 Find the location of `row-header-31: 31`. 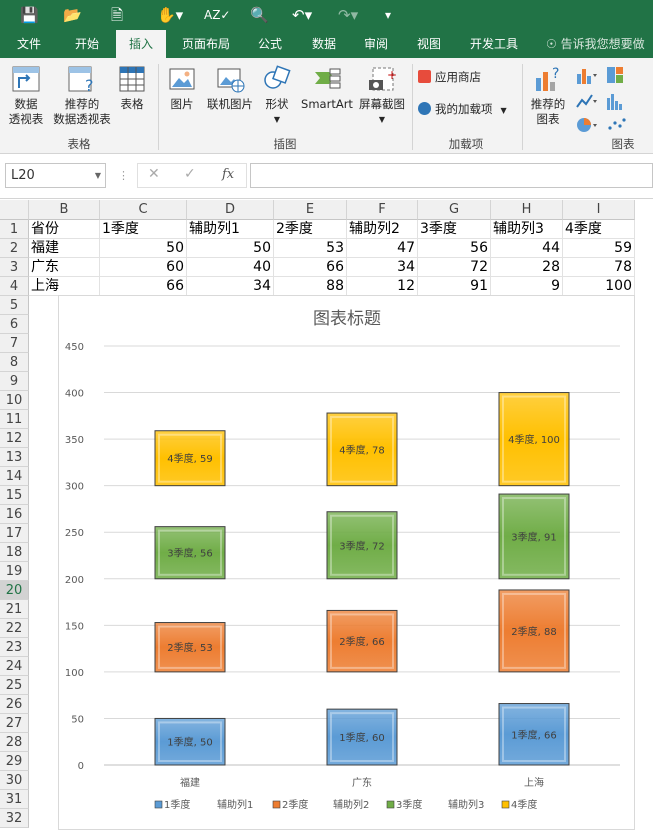

row-header-31: 31 is located at coordinates (14, 799).